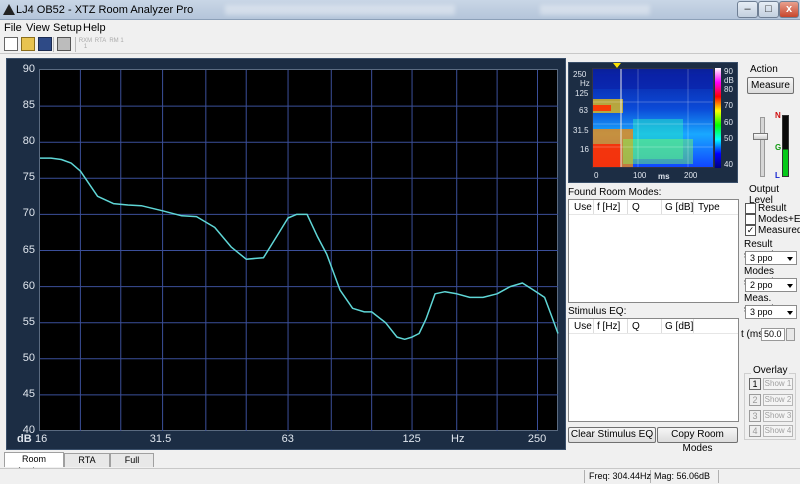 The width and height of the screenshot is (800, 484). What do you see at coordinates (67, 28) in the screenshot?
I see `menu-setup: Setup` at bounding box center [67, 28].